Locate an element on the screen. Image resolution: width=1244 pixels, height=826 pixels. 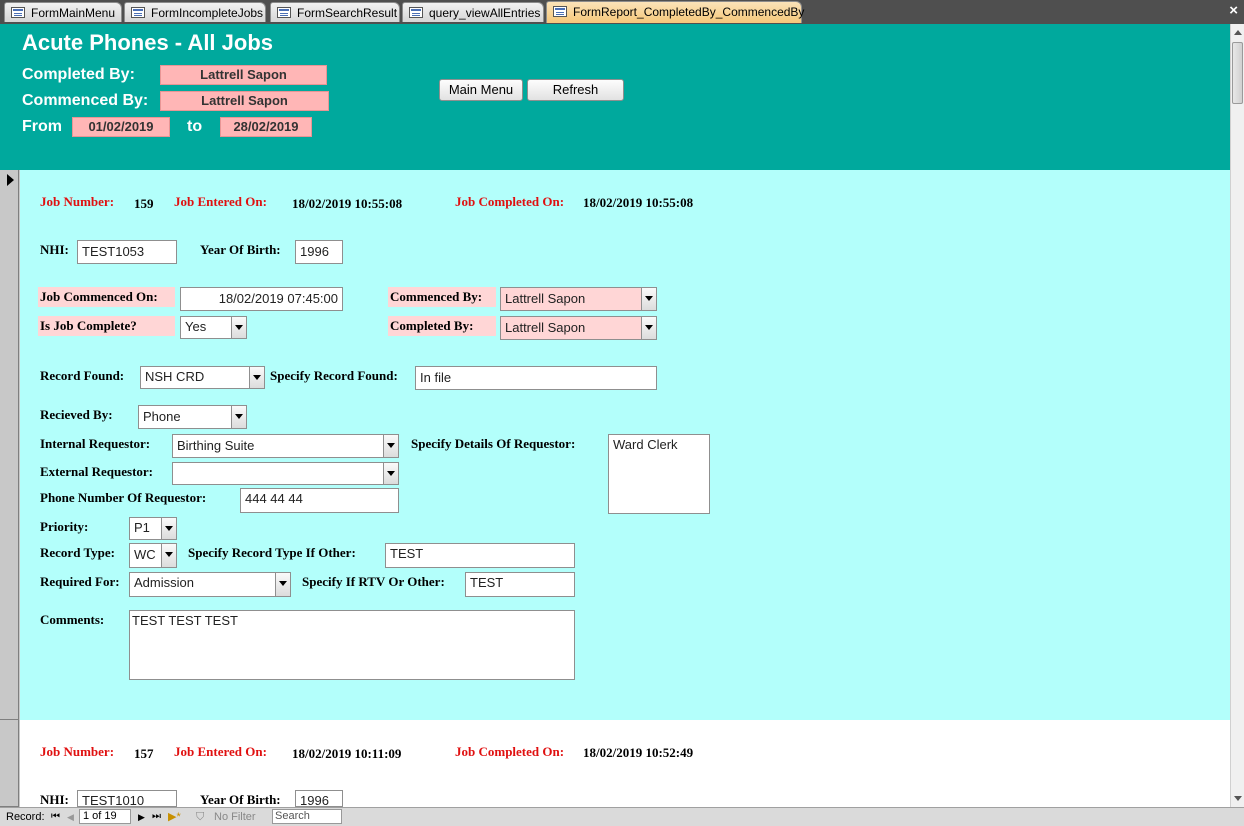
combo-value: Phone is located at coordinates (162, 416).